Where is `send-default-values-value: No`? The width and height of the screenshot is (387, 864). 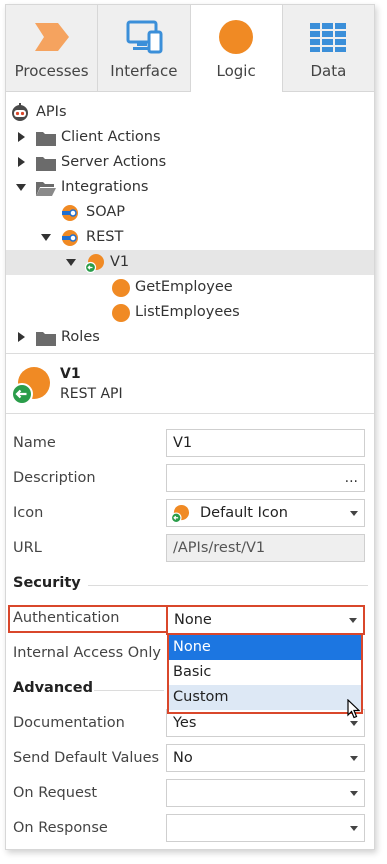
send-default-values-value: No is located at coordinates (183, 758).